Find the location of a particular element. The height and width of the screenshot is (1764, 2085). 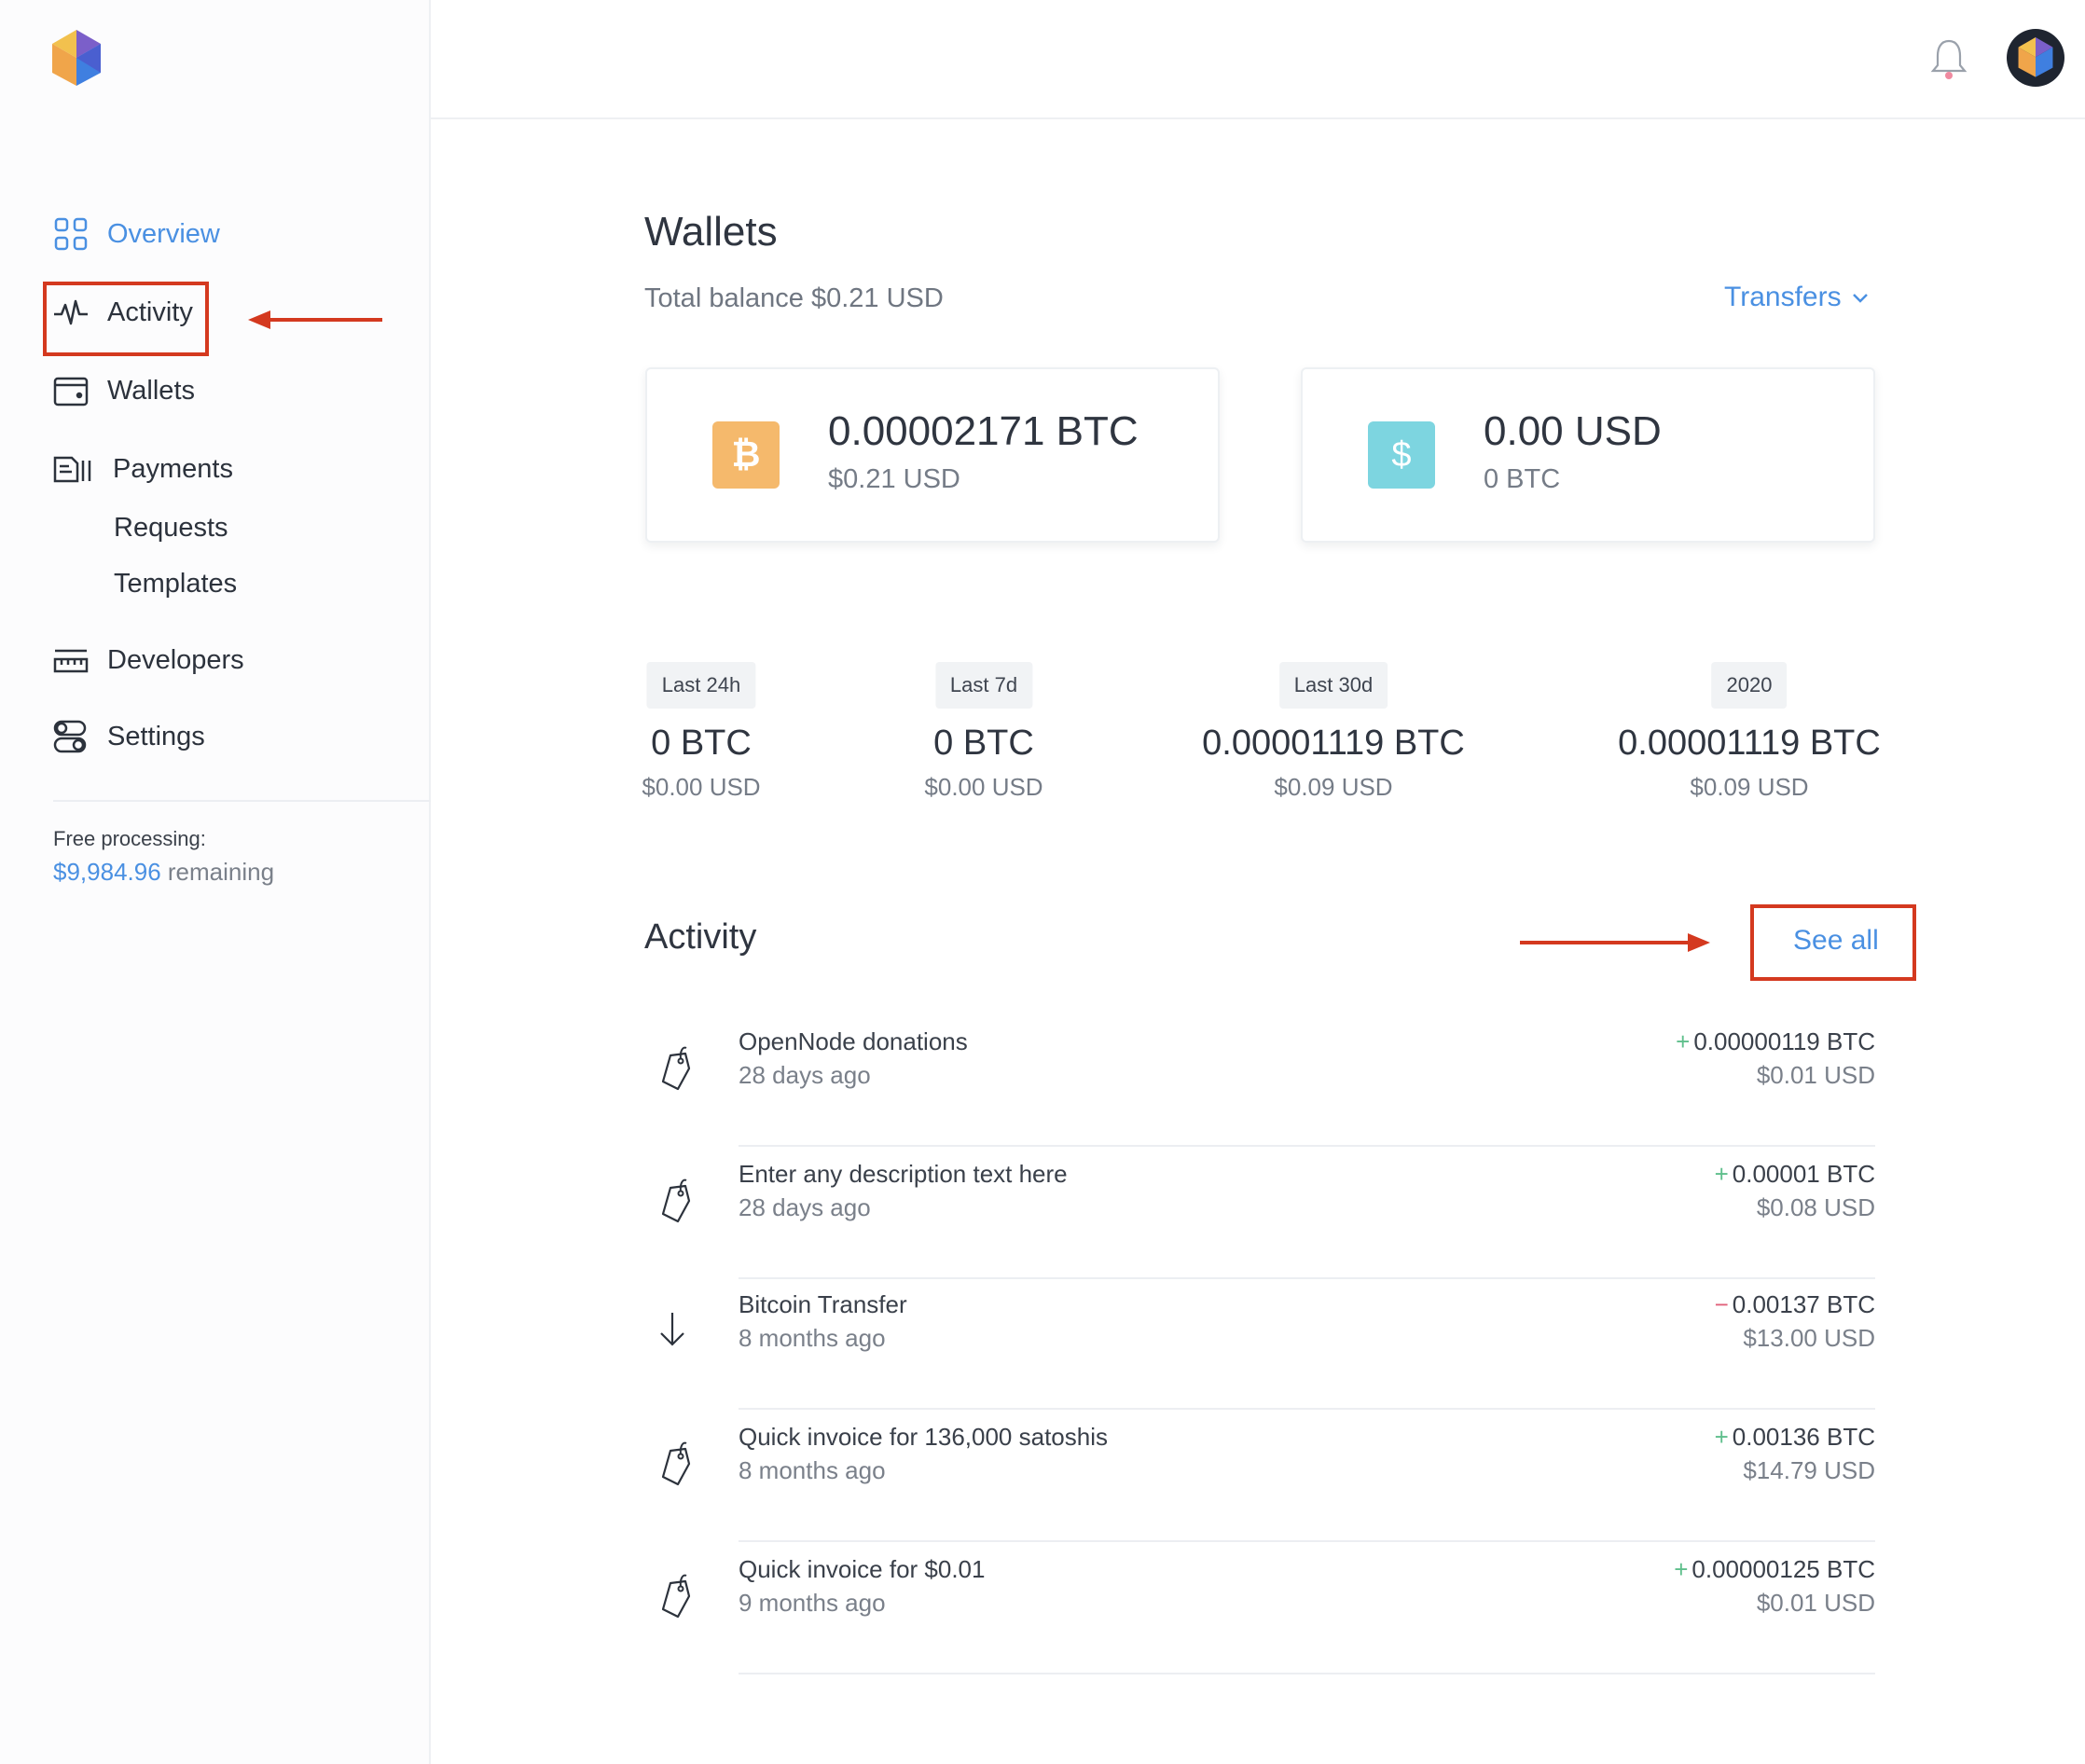

sidebar-item-templates: Templates is located at coordinates (175, 584).